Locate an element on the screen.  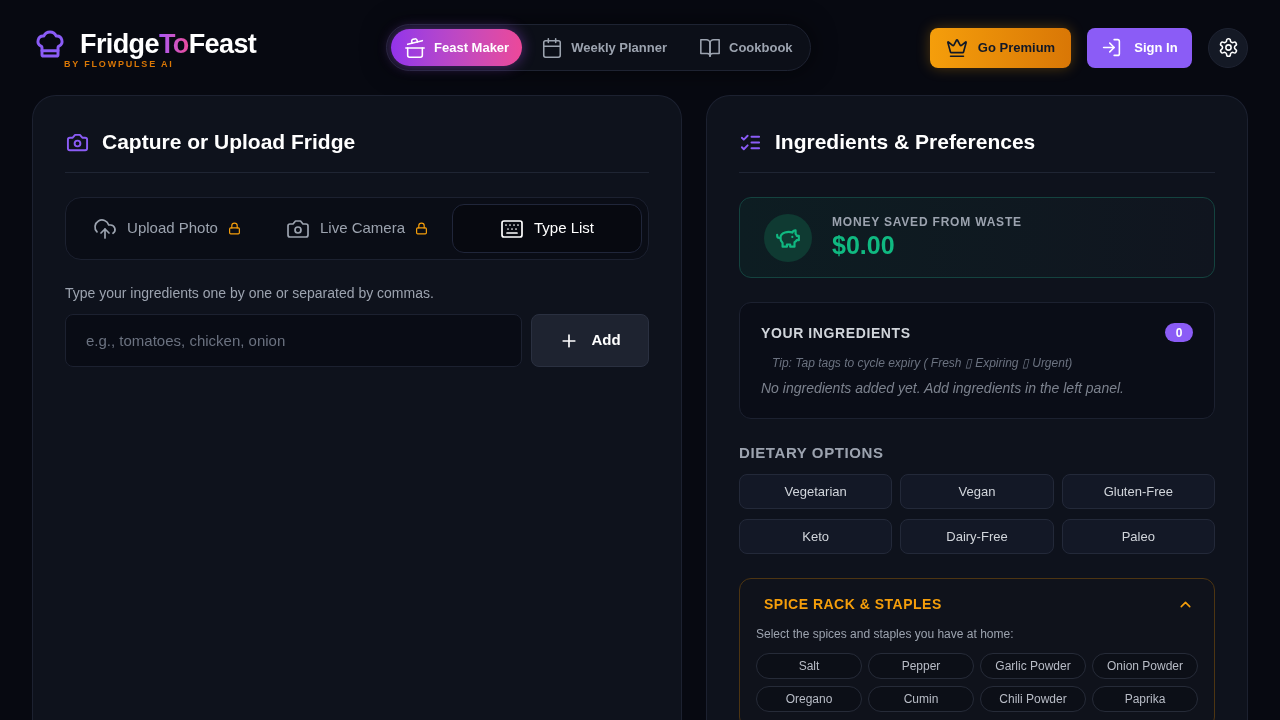
diet-option: Keto is located at coordinates (816, 536).